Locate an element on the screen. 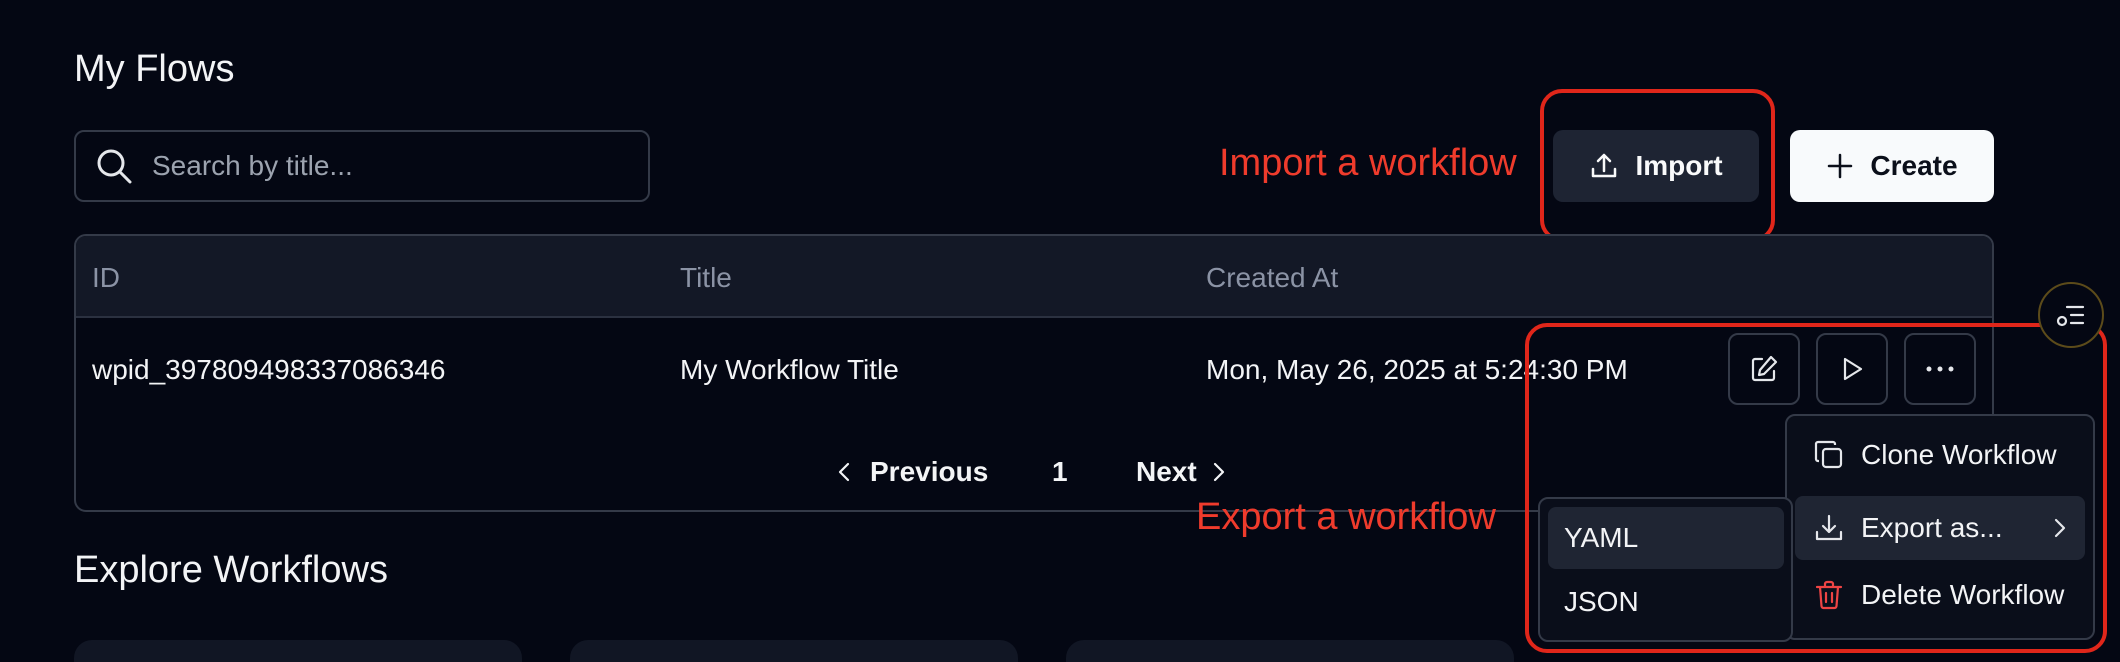  current-page-number: 1 is located at coordinates (1060, 472).